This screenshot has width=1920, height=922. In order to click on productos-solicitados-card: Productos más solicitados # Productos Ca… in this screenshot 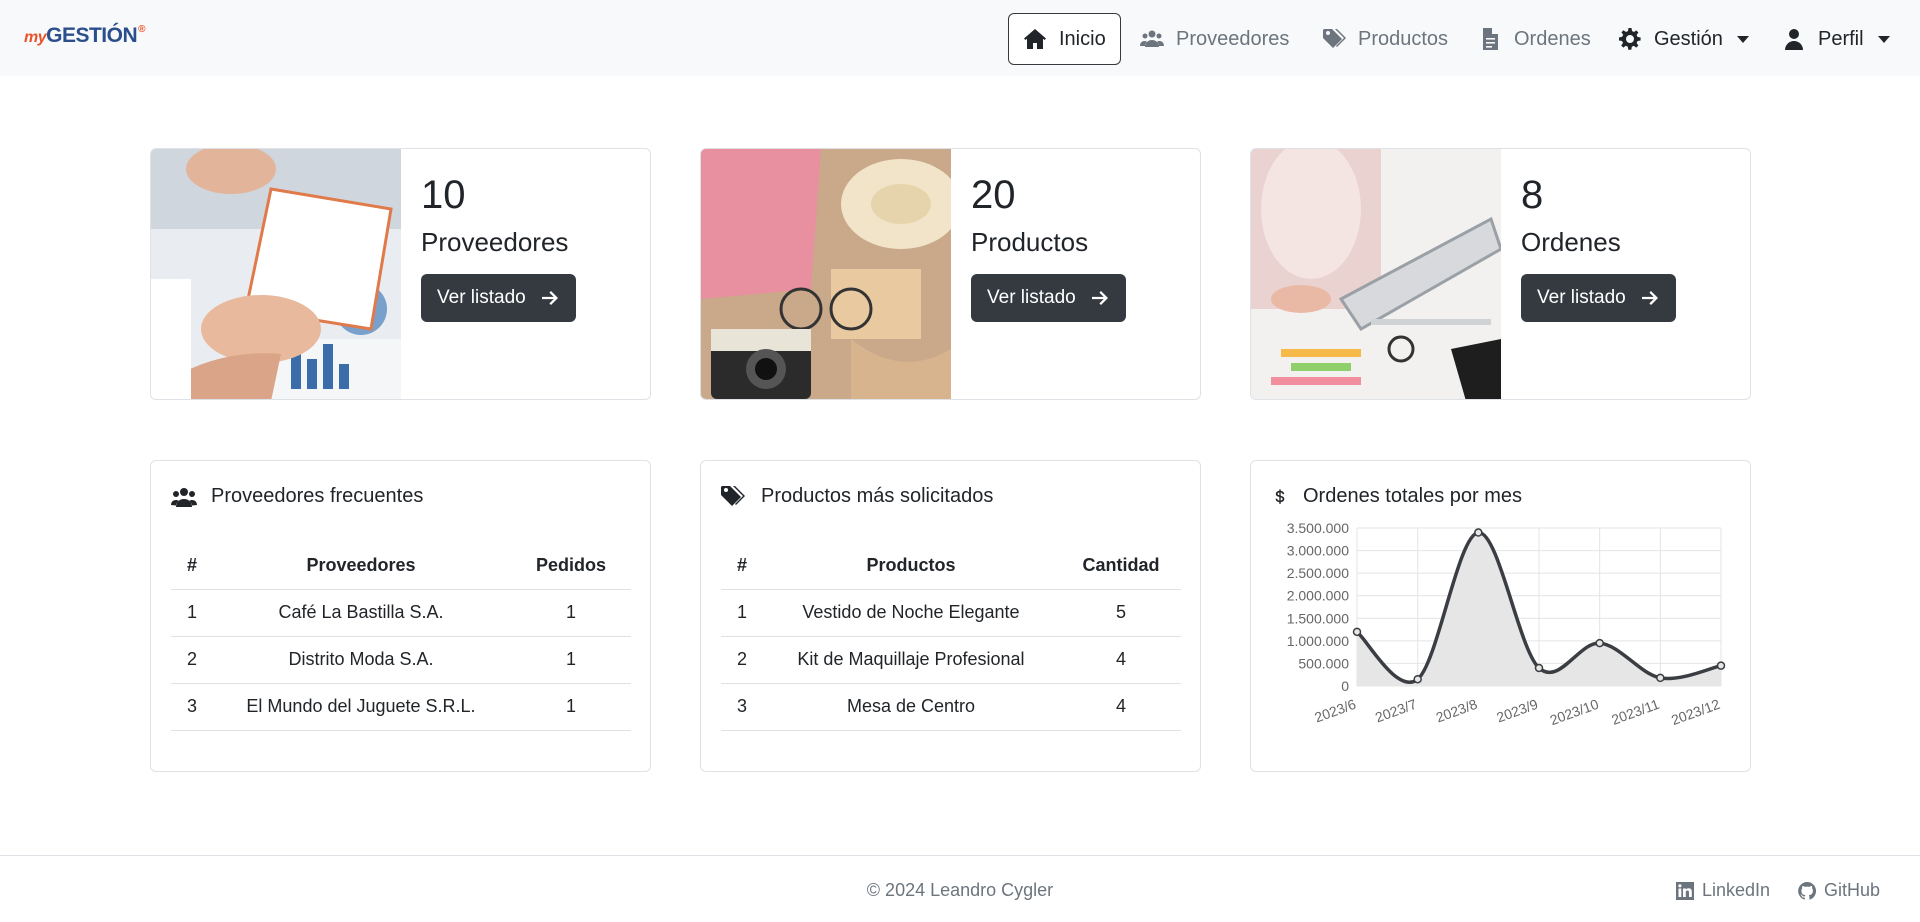, I will do `click(950, 616)`.